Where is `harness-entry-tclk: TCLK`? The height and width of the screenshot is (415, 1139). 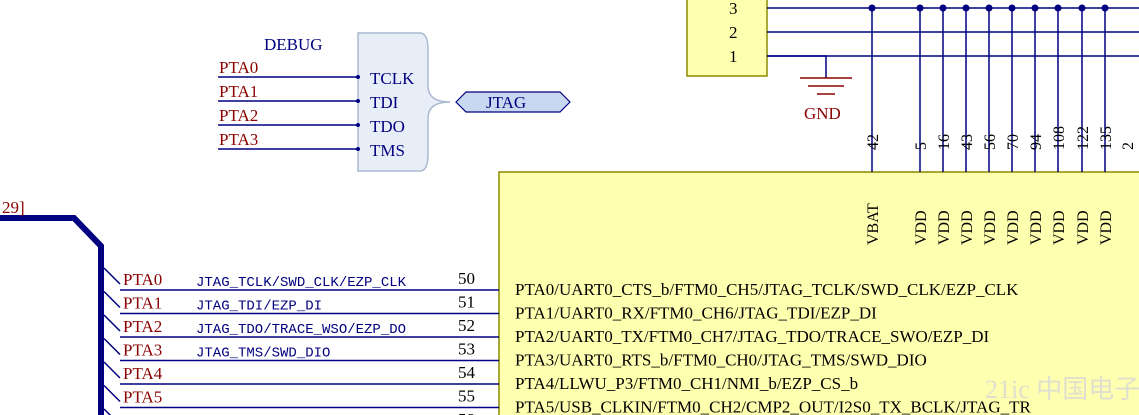
harness-entry-tclk: TCLK is located at coordinates (392, 78).